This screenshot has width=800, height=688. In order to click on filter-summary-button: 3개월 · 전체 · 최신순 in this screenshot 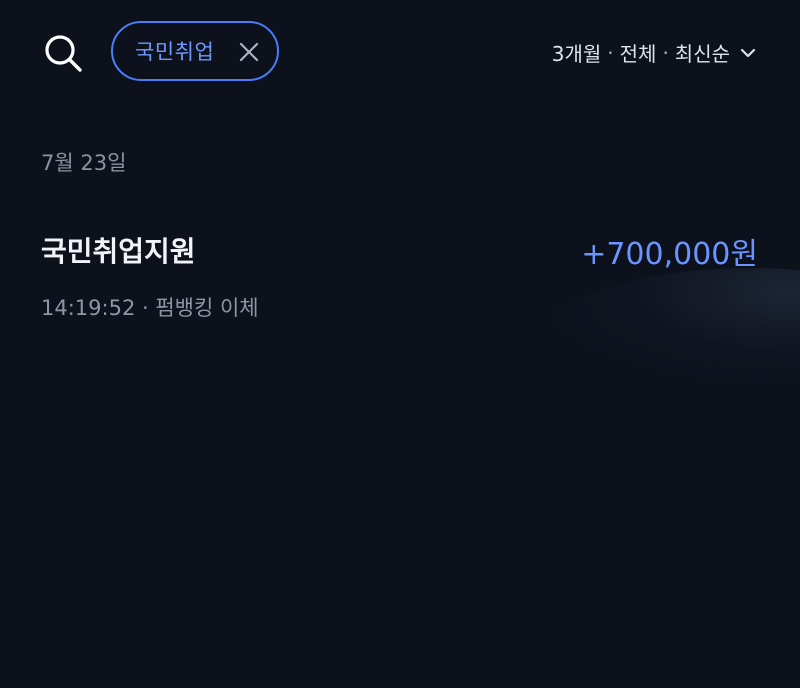, I will do `click(654, 52)`.